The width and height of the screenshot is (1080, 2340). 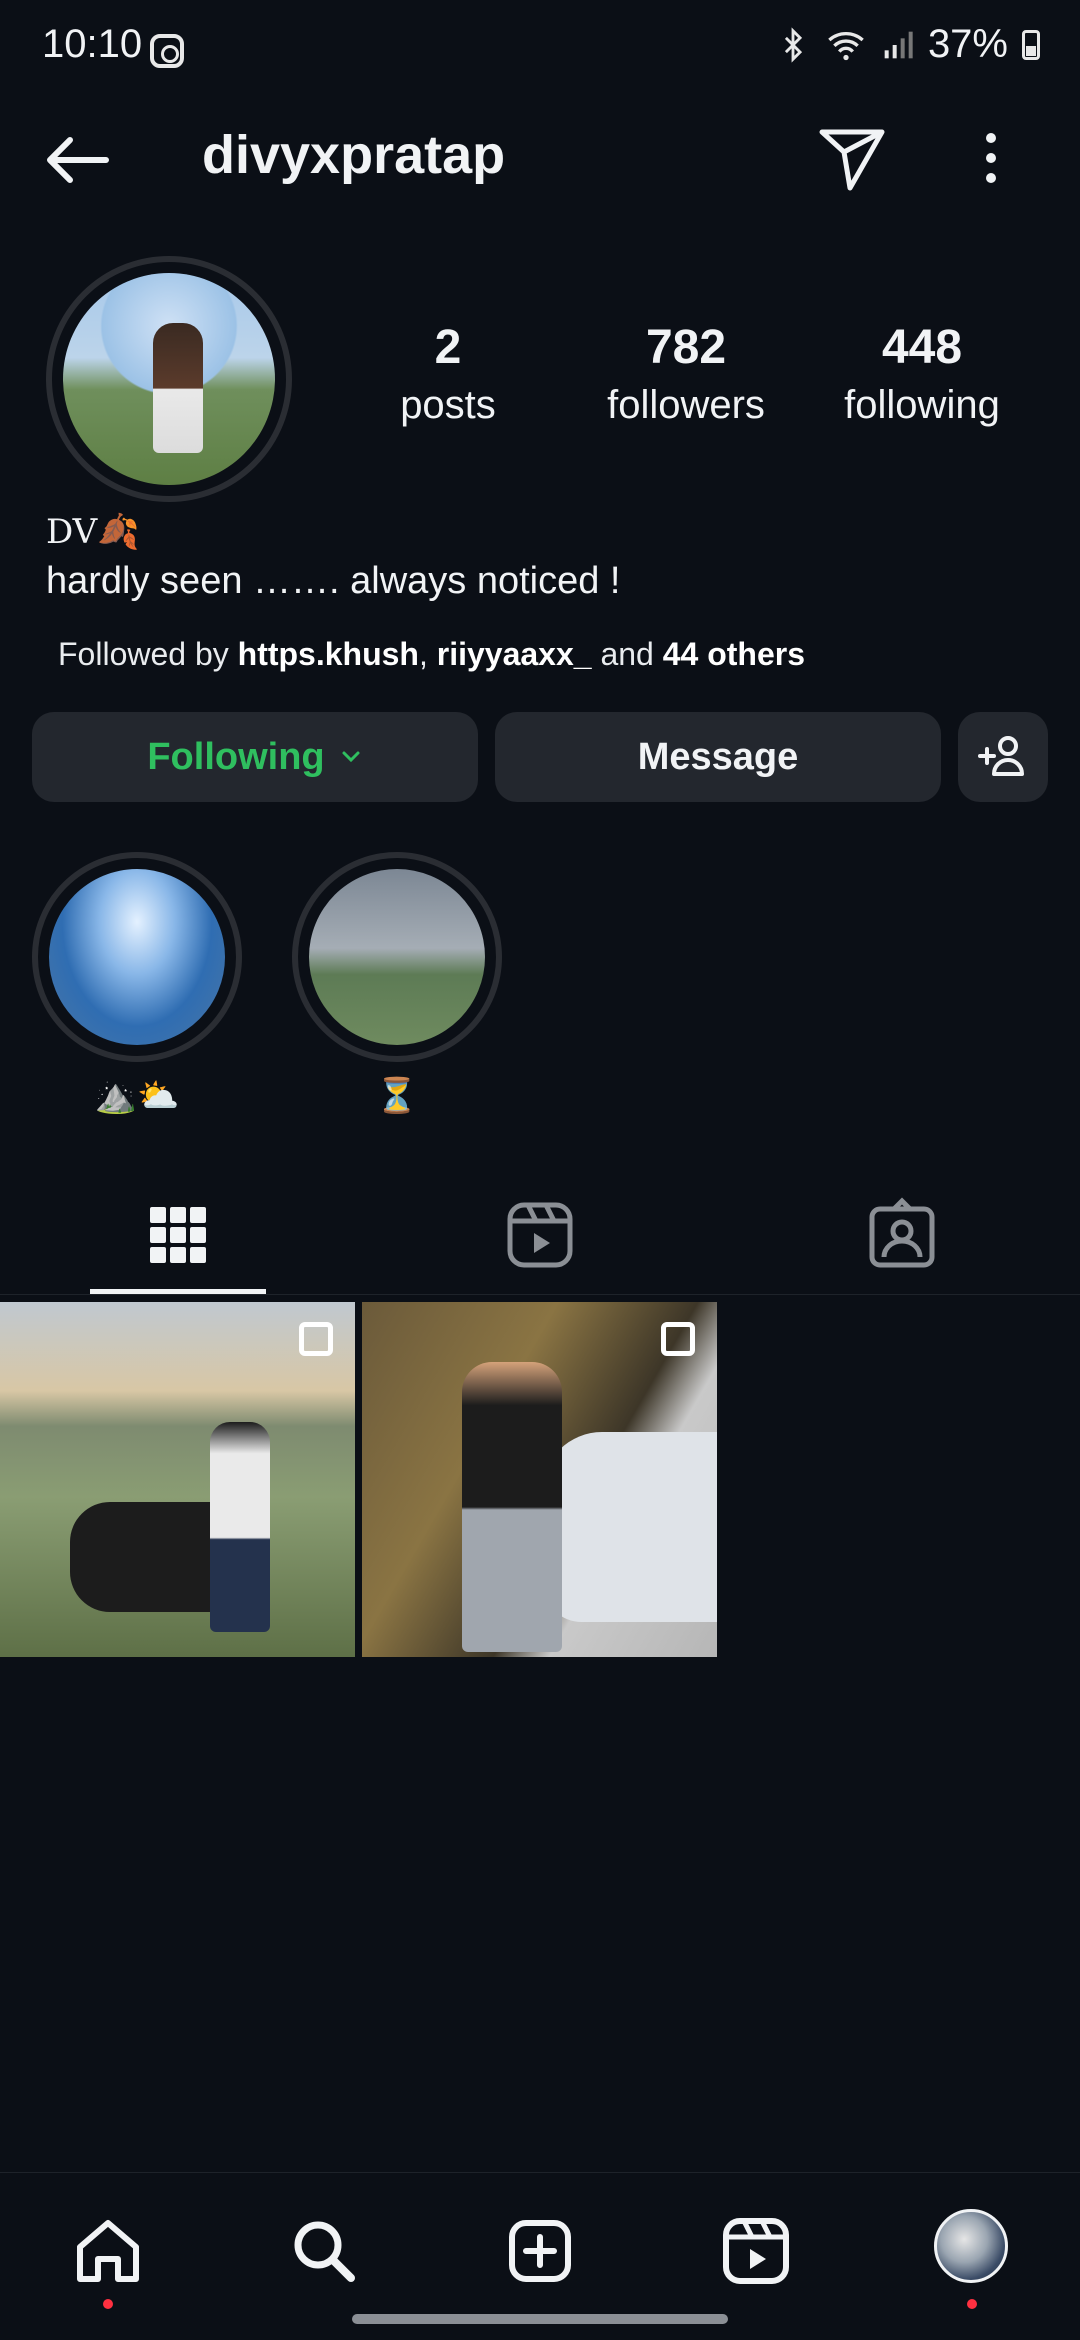 I want to click on tab-reels, so click(x=540, y=1235).